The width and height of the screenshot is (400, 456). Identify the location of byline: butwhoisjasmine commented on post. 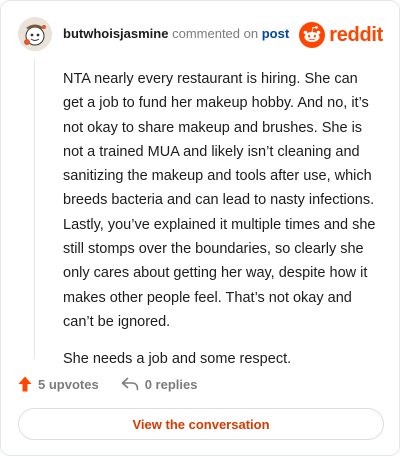
(176, 34).